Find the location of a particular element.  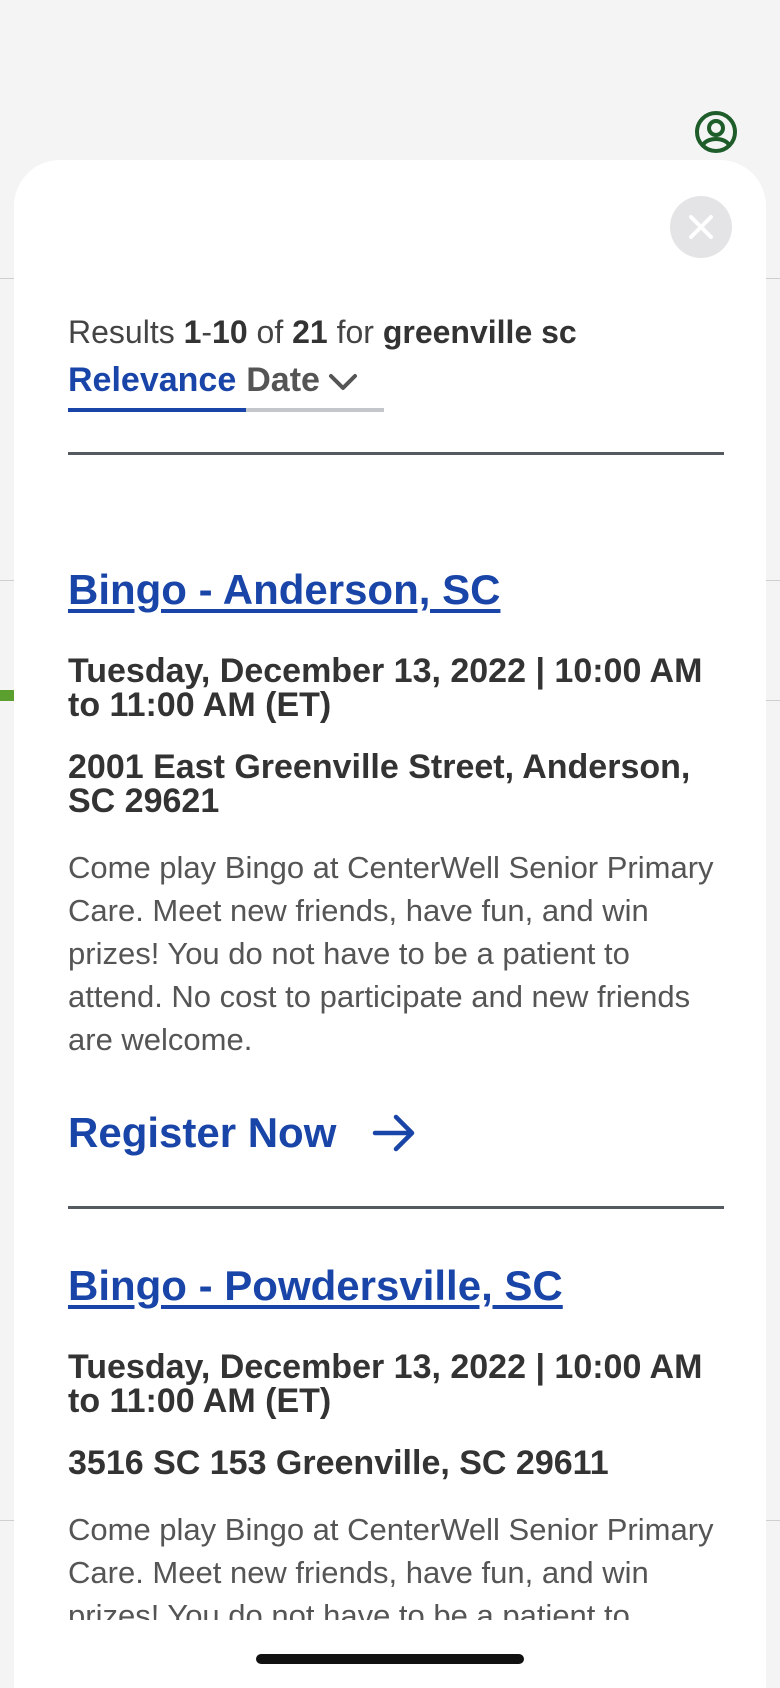

register-now-label: Register Now is located at coordinates (202, 1132).